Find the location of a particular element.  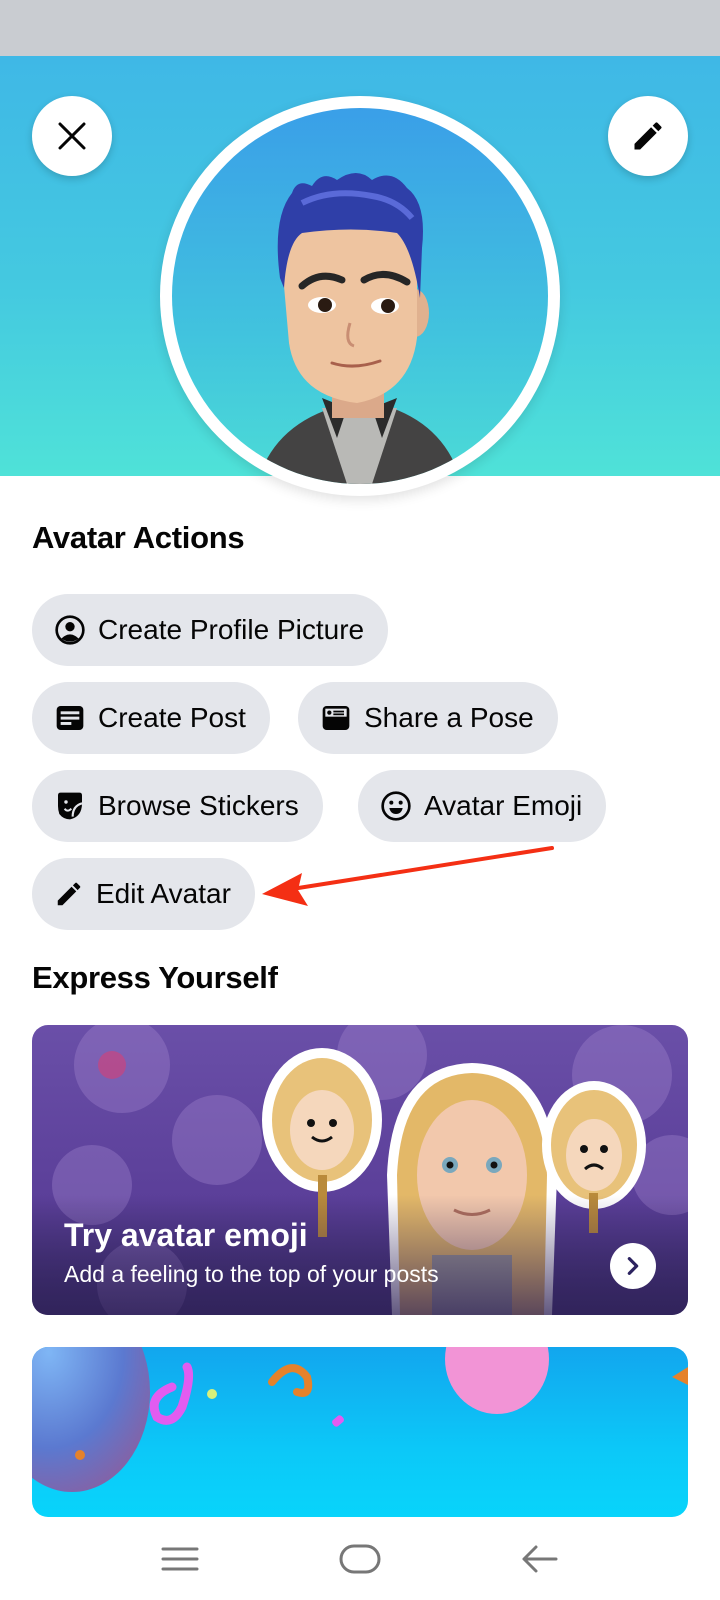

close-button is located at coordinates (72, 136).